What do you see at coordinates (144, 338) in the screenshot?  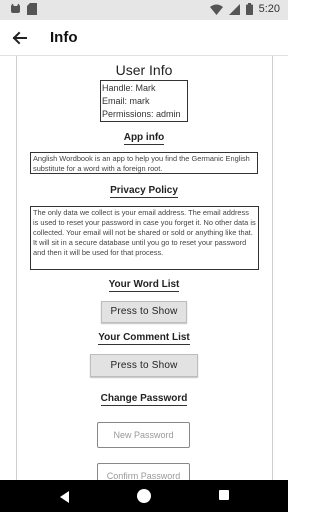 I see `comment-list-title: Your Comment List` at bounding box center [144, 338].